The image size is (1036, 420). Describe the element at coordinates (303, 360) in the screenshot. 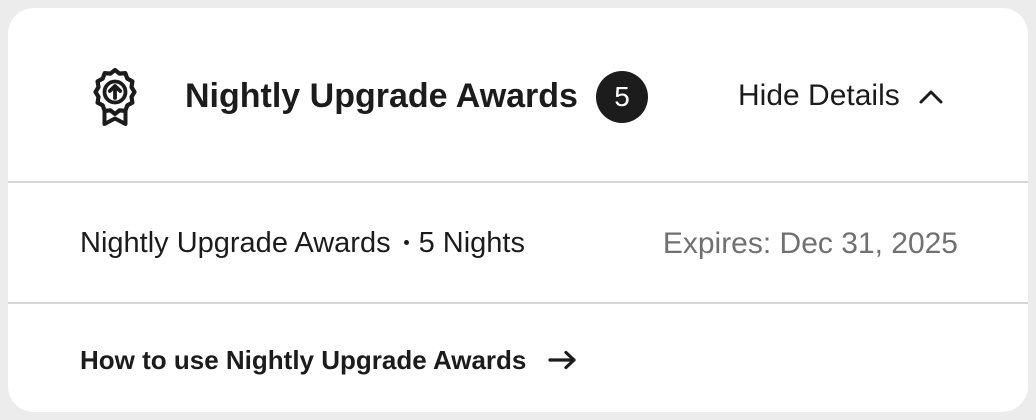

I see `how-to-use-label: How to use Nightly Upgrade Awards` at that location.